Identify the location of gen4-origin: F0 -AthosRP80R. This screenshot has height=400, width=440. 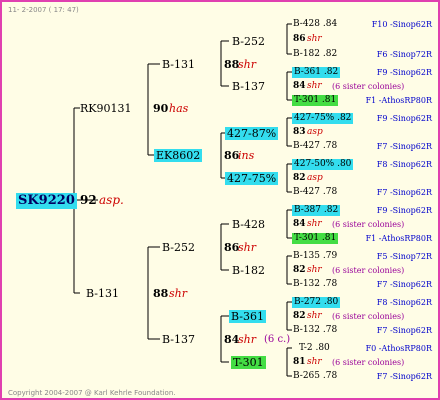
(398, 348).